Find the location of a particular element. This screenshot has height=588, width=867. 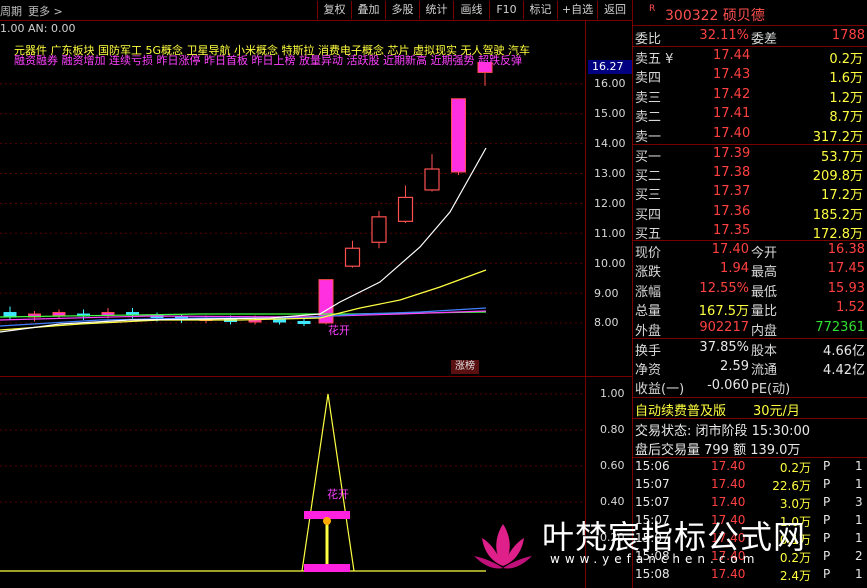

mark-button: 标记 is located at coordinates (540, 10).